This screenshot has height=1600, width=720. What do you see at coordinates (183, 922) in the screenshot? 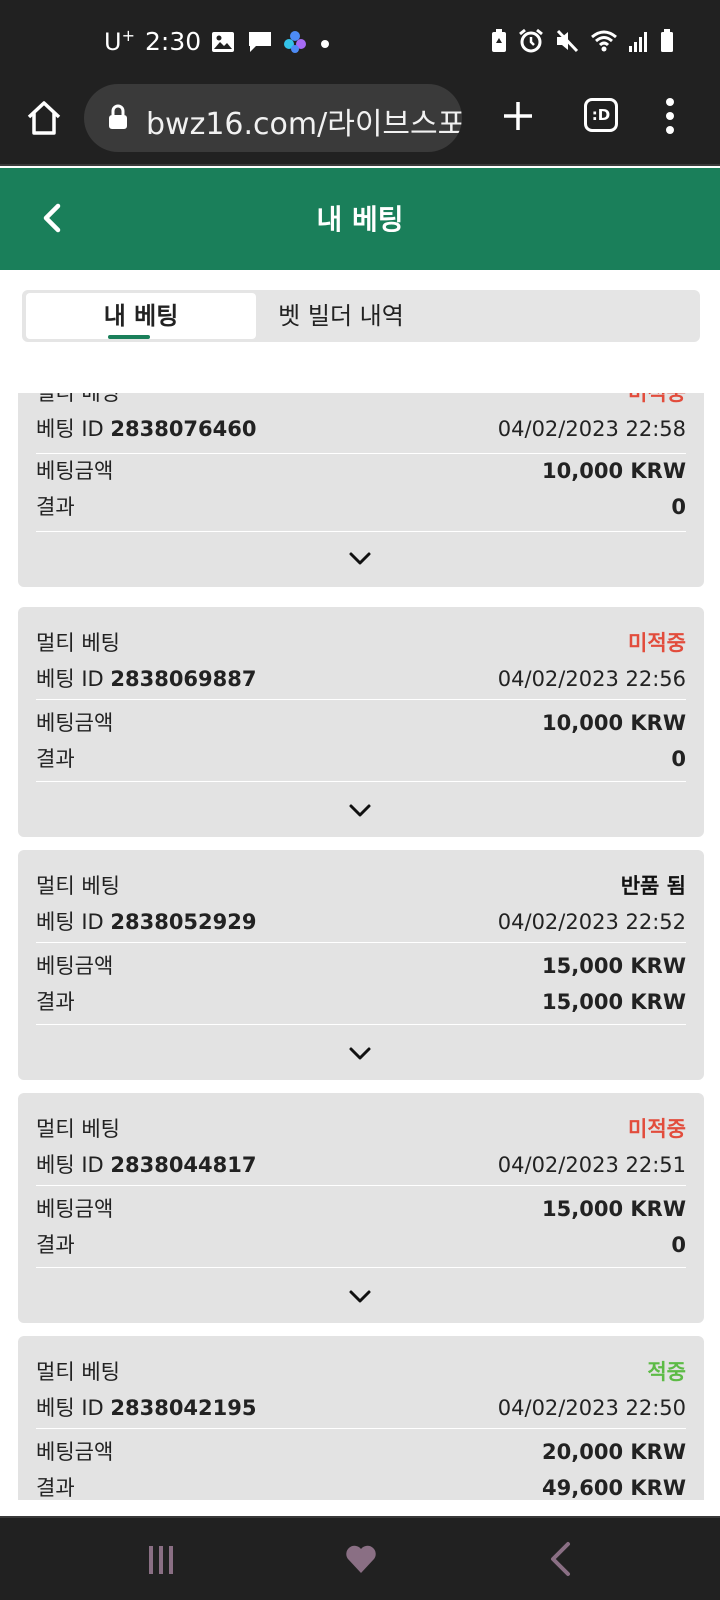
I see `bet-id-value: 2838052929` at bounding box center [183, 922].